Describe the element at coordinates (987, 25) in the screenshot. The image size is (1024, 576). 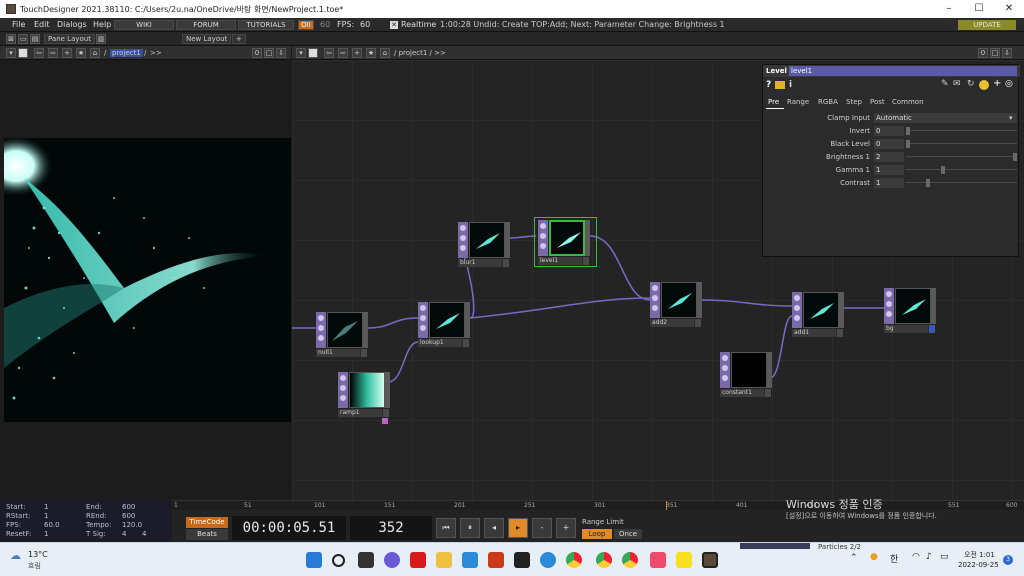
I see `update-button: UPDATE` at that location.